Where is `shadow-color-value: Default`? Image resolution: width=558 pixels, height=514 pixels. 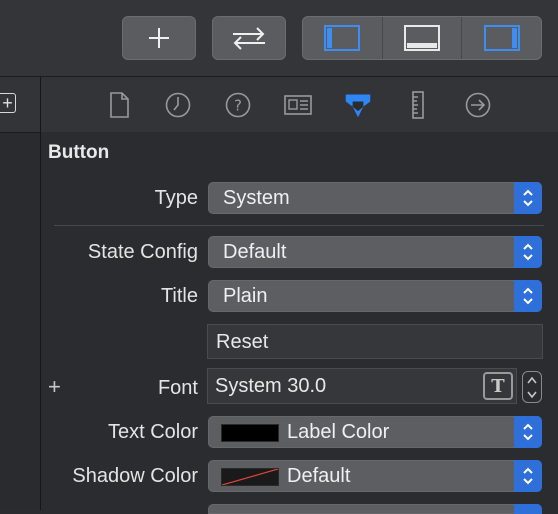
shadow-color-value: Default is located at coordinates (319, 476).